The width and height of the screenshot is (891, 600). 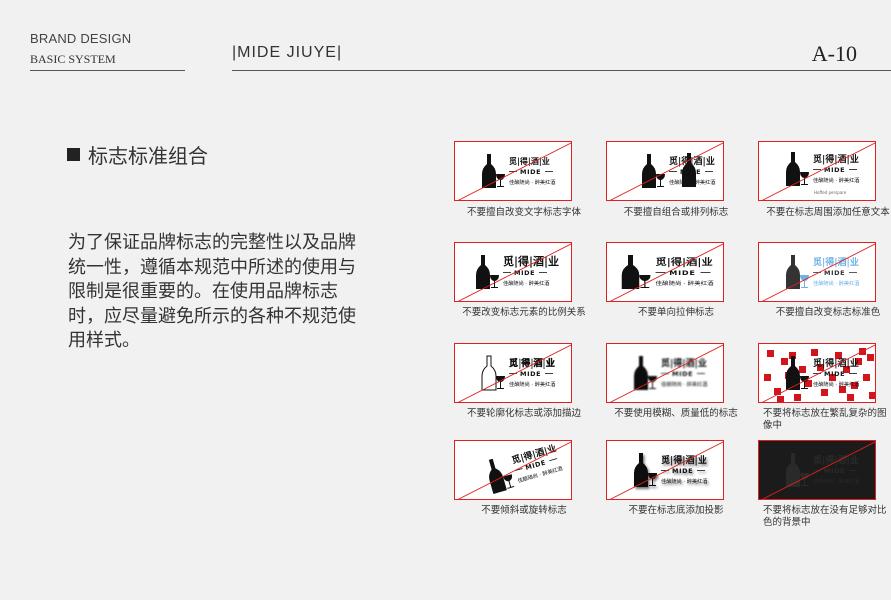 I want to click on misuse-caption: 不要擅自改变标志标准色, so click(x=828, y=312).